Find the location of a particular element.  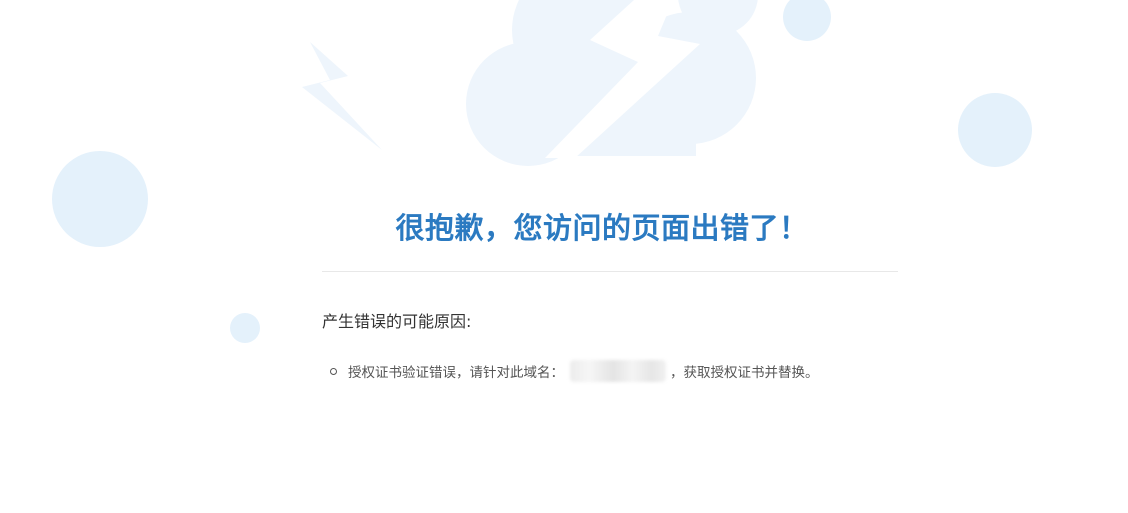

decor-circle-top-right is located at coordinates (807, 20).